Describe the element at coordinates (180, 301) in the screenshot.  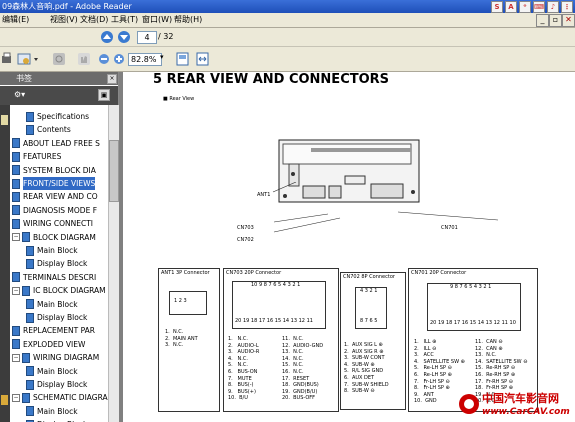
I see `ant1-pin-numbers: 1 2 3` at that location.